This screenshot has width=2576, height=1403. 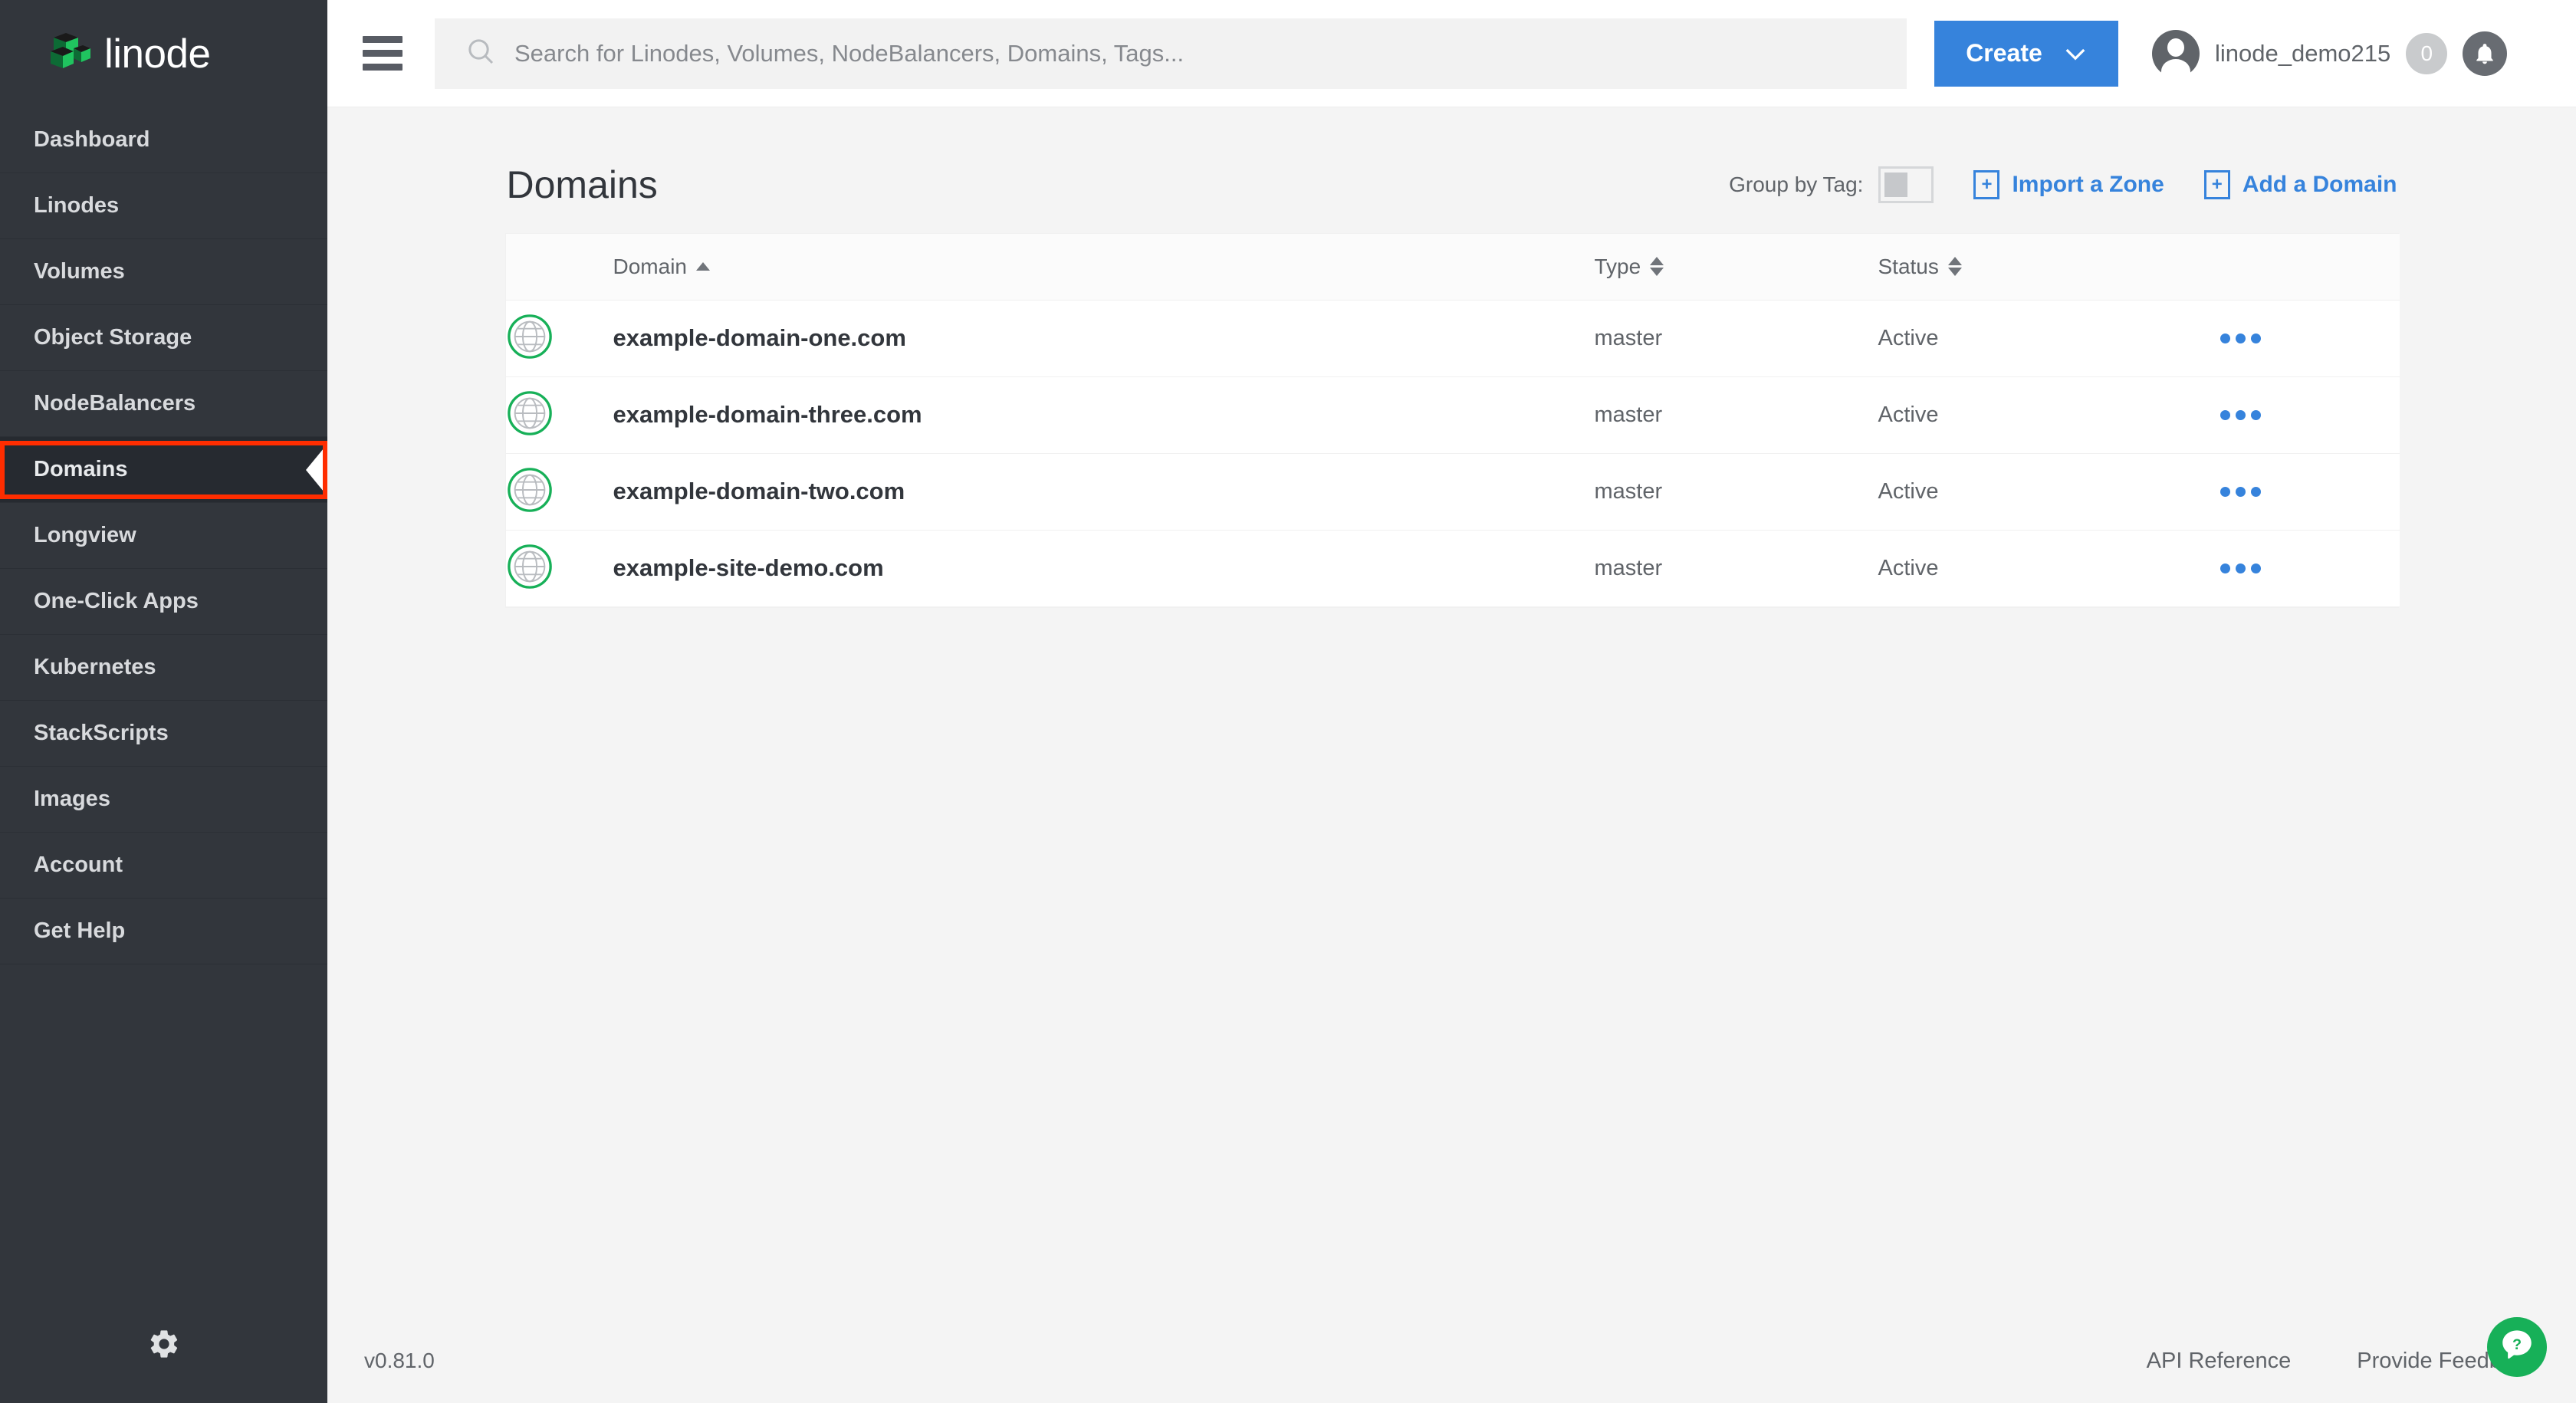 I want to click on column-header-domain: Domain, so click(x=1104, y=267).